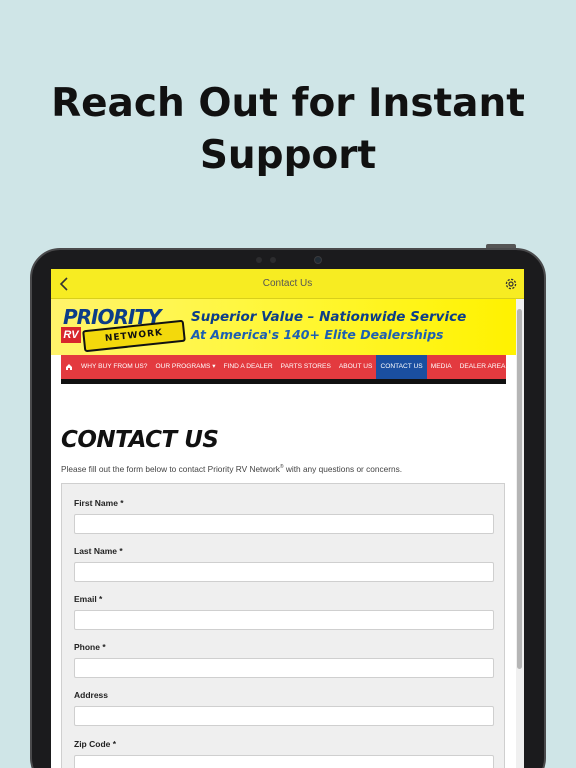  What do you see at coordinates (114, 367) in the screenshot?
I see `menu-item-why-buy: WHY BUY FROM US?` at bounding box center [114, 367].